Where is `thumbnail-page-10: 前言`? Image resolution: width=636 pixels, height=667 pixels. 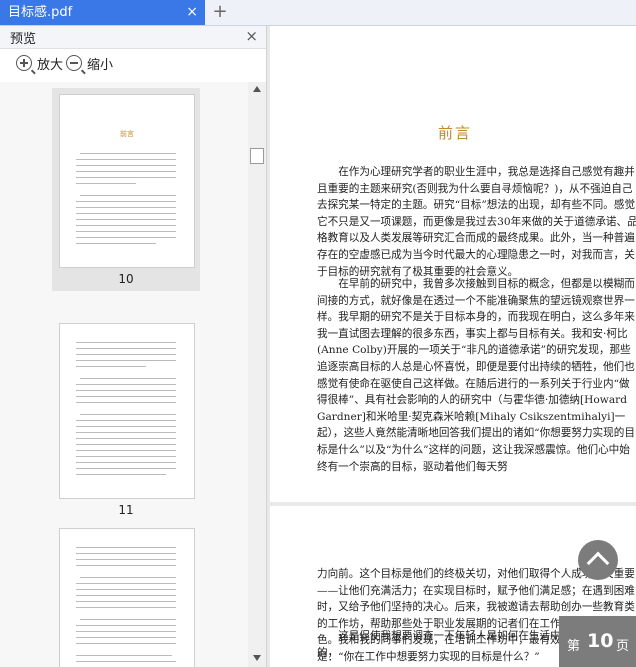
thumbnail-page-10: 前言 is located at coordinates (127, 181).